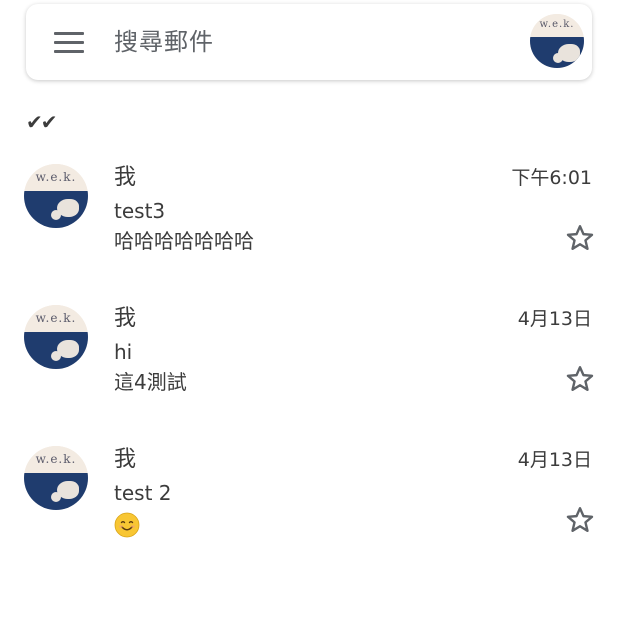 The image size is (618, 640). I want to click on smiling-face-emoji-icon, so click(127, 524).